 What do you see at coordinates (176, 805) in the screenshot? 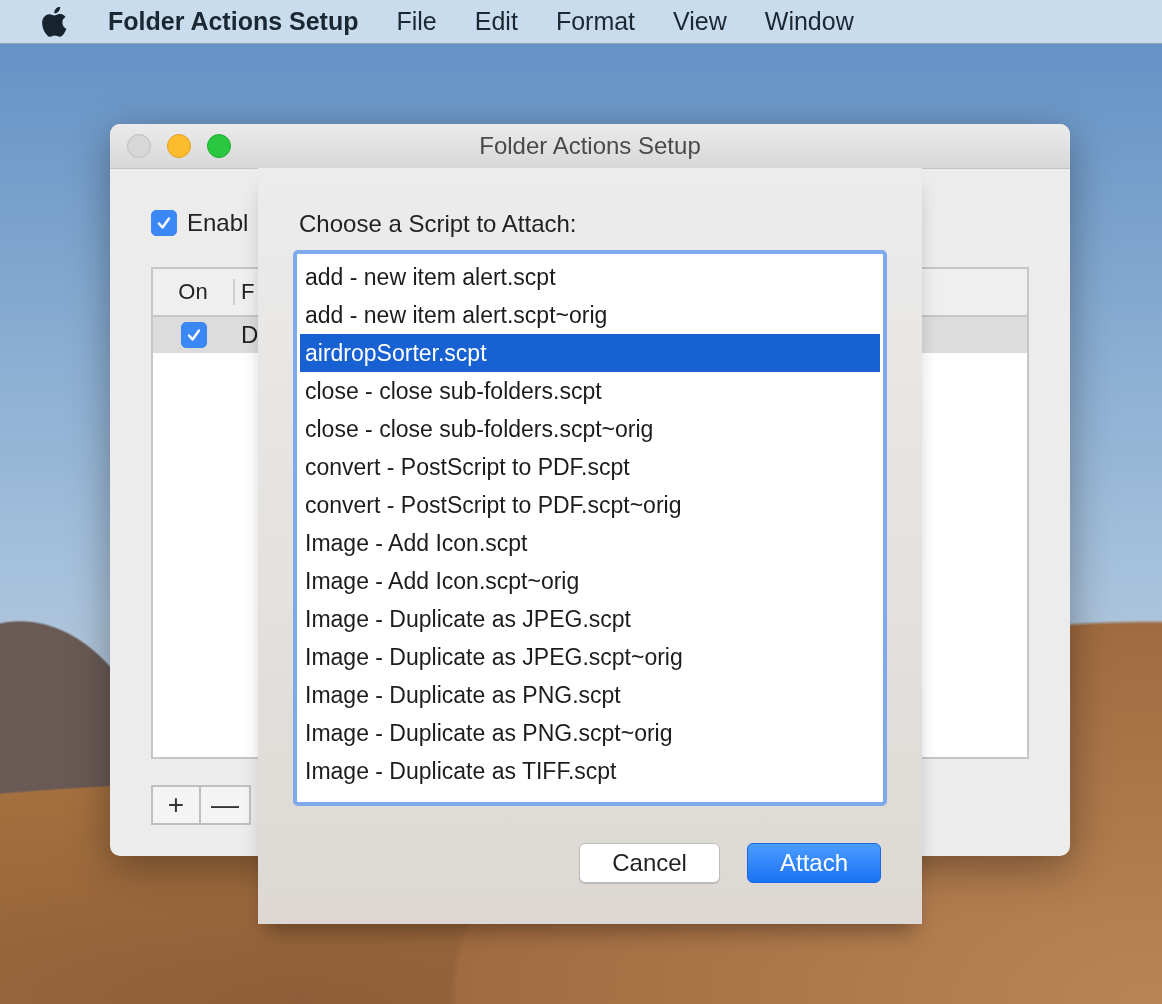
I see `add-button: +` at bounding box center [176, 805].